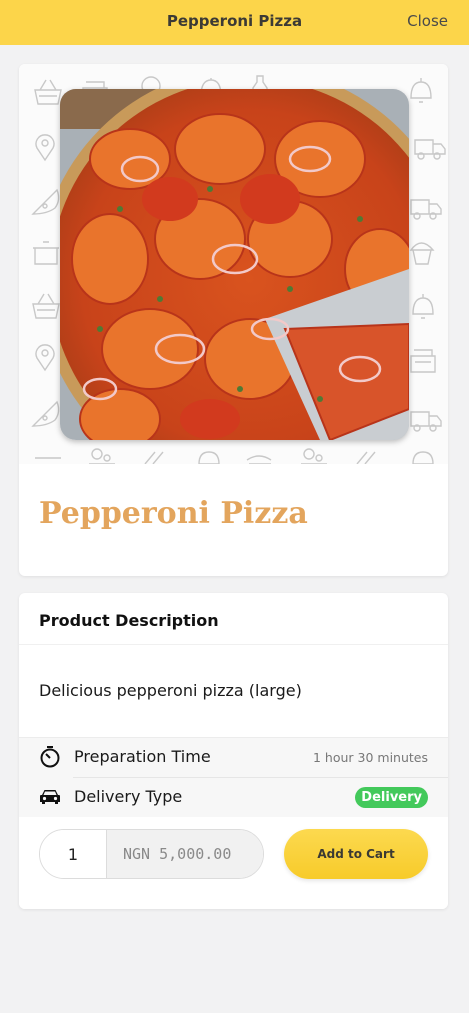  What do you see at coordinates (142, 756) in the screenshot?
I see `preparation-time-label: Preparation Time` at bounding box center [142, 756].